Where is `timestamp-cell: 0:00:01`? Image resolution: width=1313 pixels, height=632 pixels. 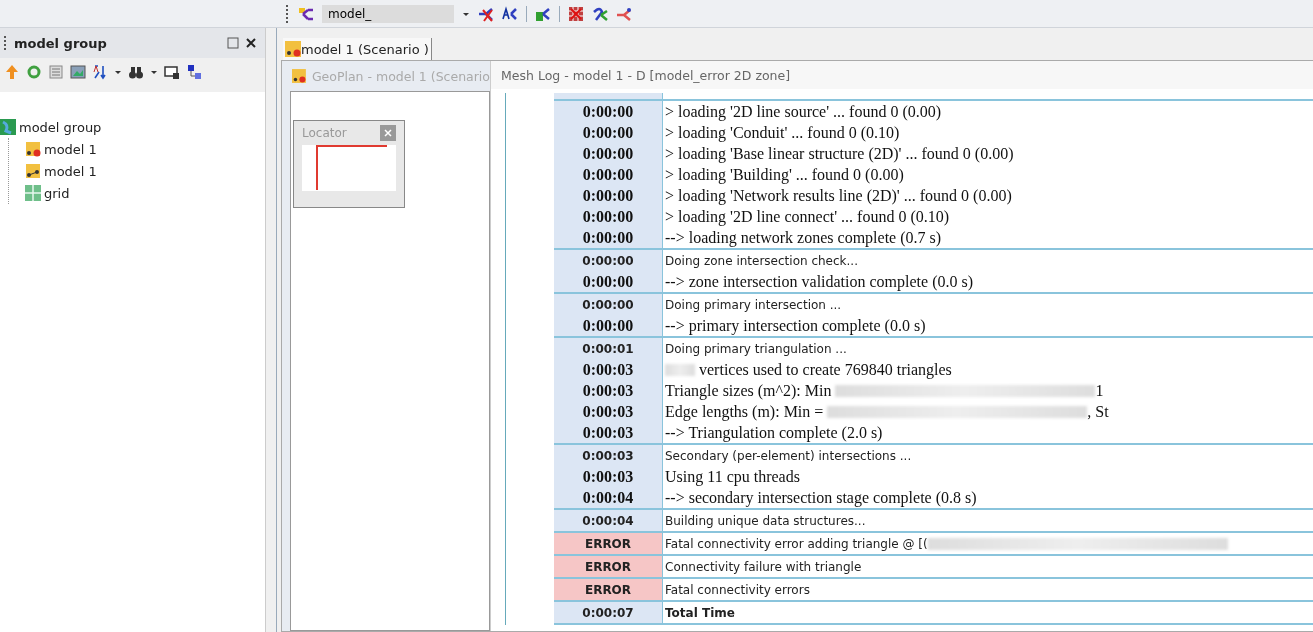
timestamp-cell: 0:00:01 is located at coordinates (608, 348).